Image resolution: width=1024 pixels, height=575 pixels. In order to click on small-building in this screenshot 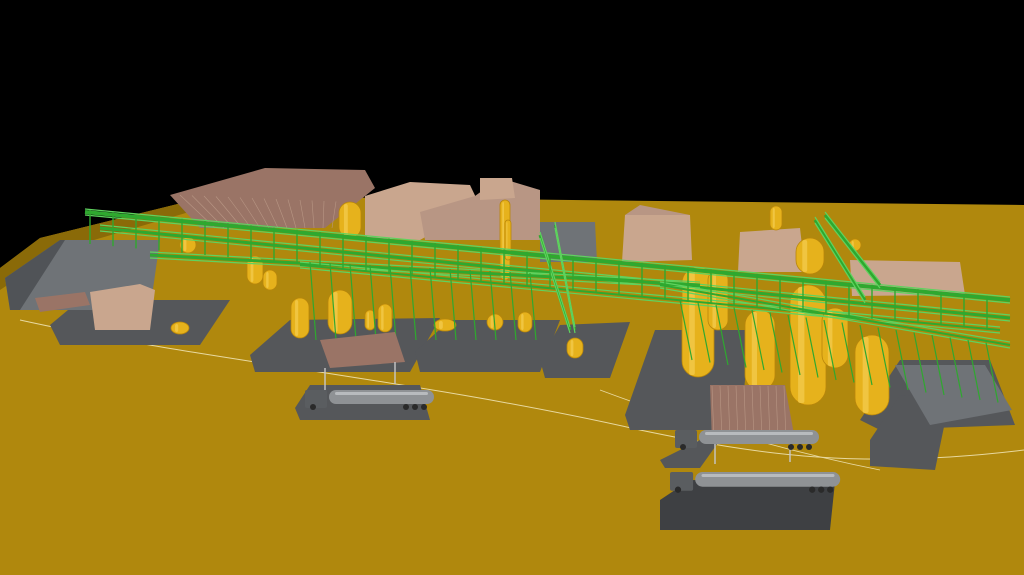, I will do `click(122, 307)`.